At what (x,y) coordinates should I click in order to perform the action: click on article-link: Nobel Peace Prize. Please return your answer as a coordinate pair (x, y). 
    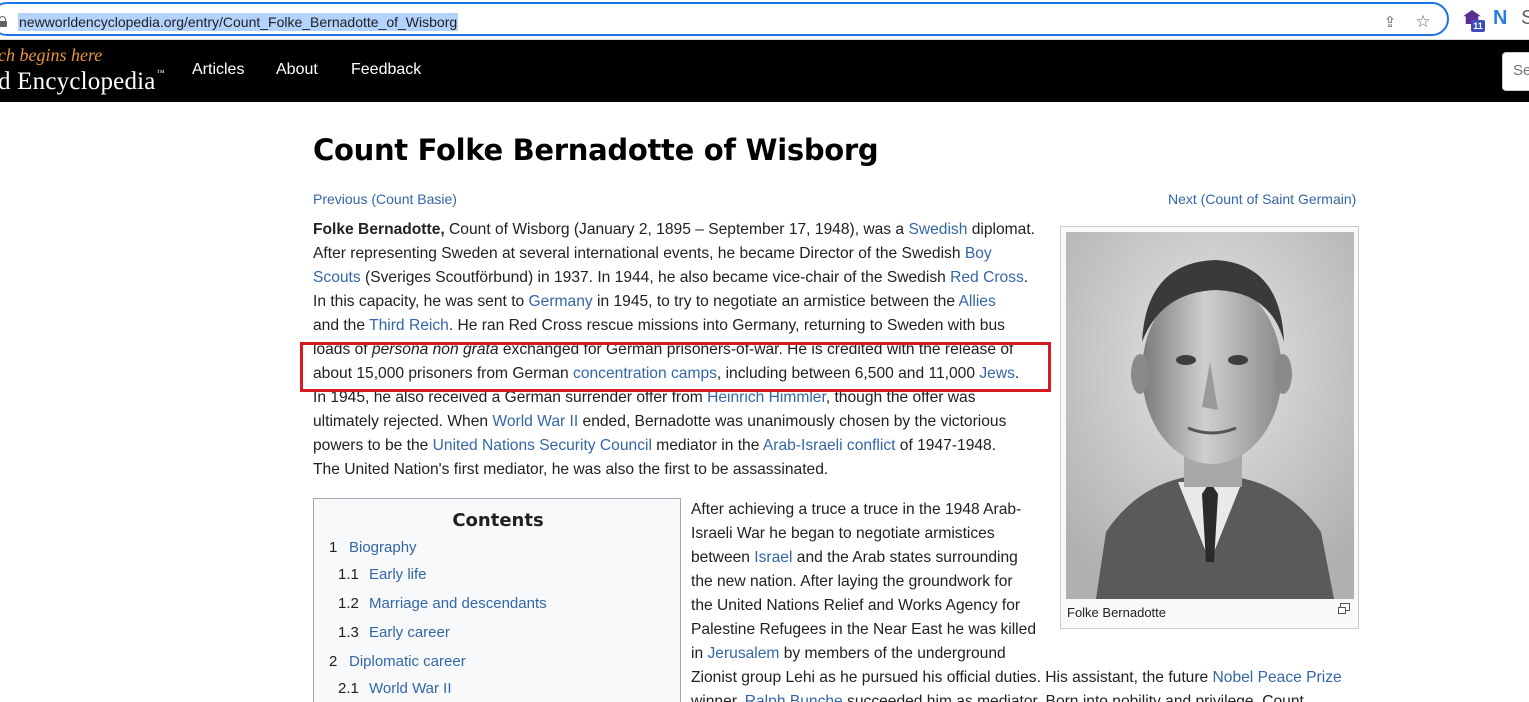
    Looking at the image, I should click on (1277, 677).